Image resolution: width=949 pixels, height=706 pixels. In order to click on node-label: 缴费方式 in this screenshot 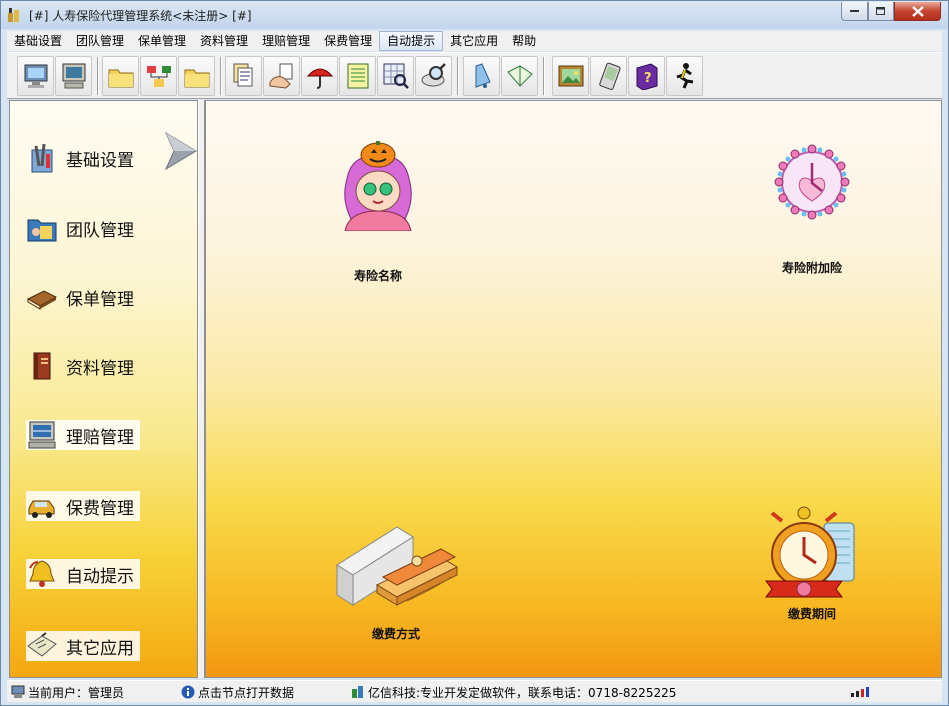, I will do `click(395, 634)`.